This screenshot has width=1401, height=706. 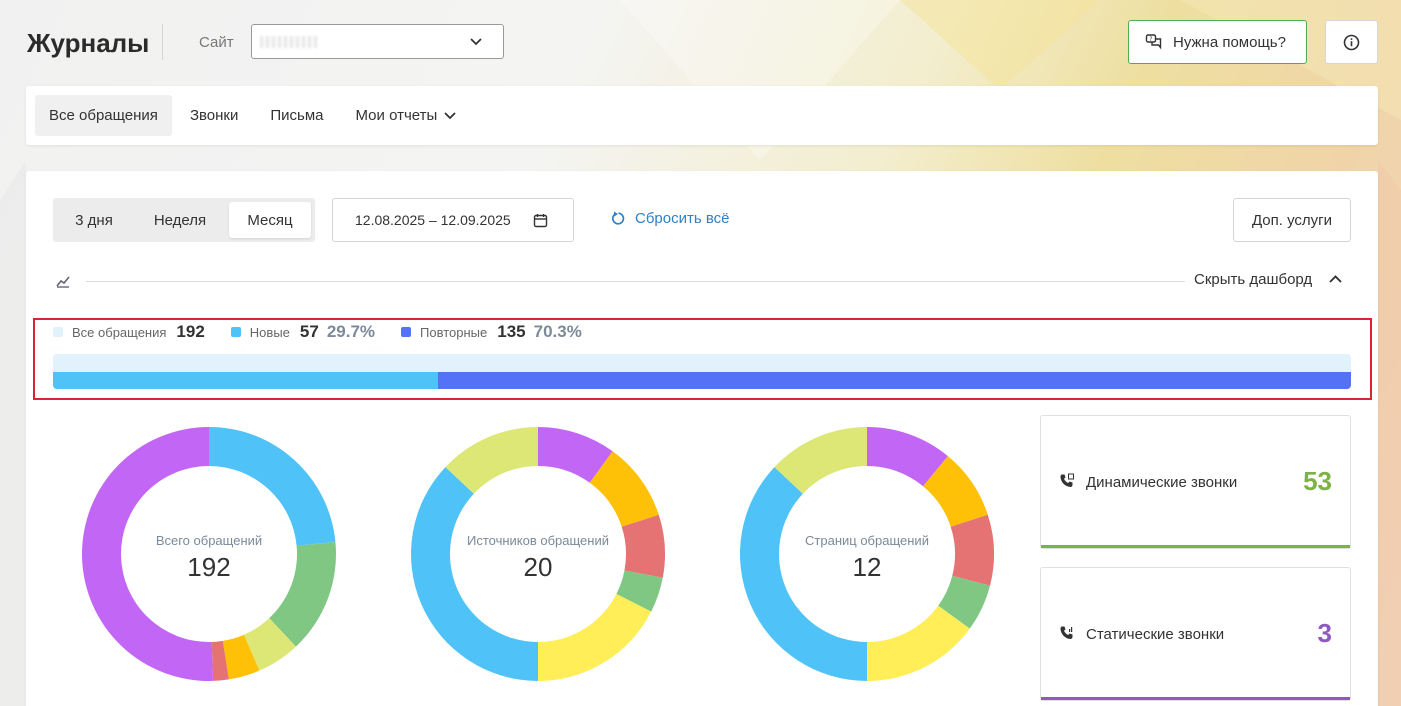 I want to click on donut-label: Страниц обращений, so click(x=867, y=540).